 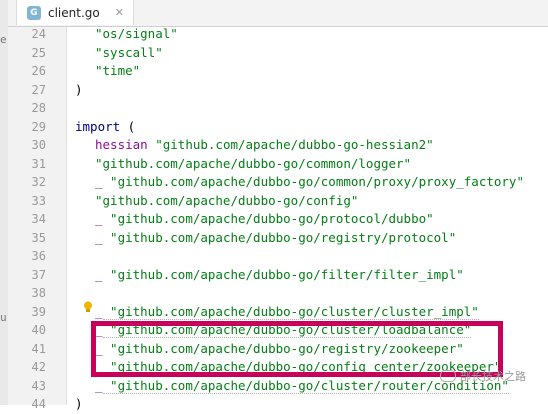 What do you see at coordinates (321, 53) in the screenshot?
I see `code-line: "syscall"` at bounding box center [321, 53].